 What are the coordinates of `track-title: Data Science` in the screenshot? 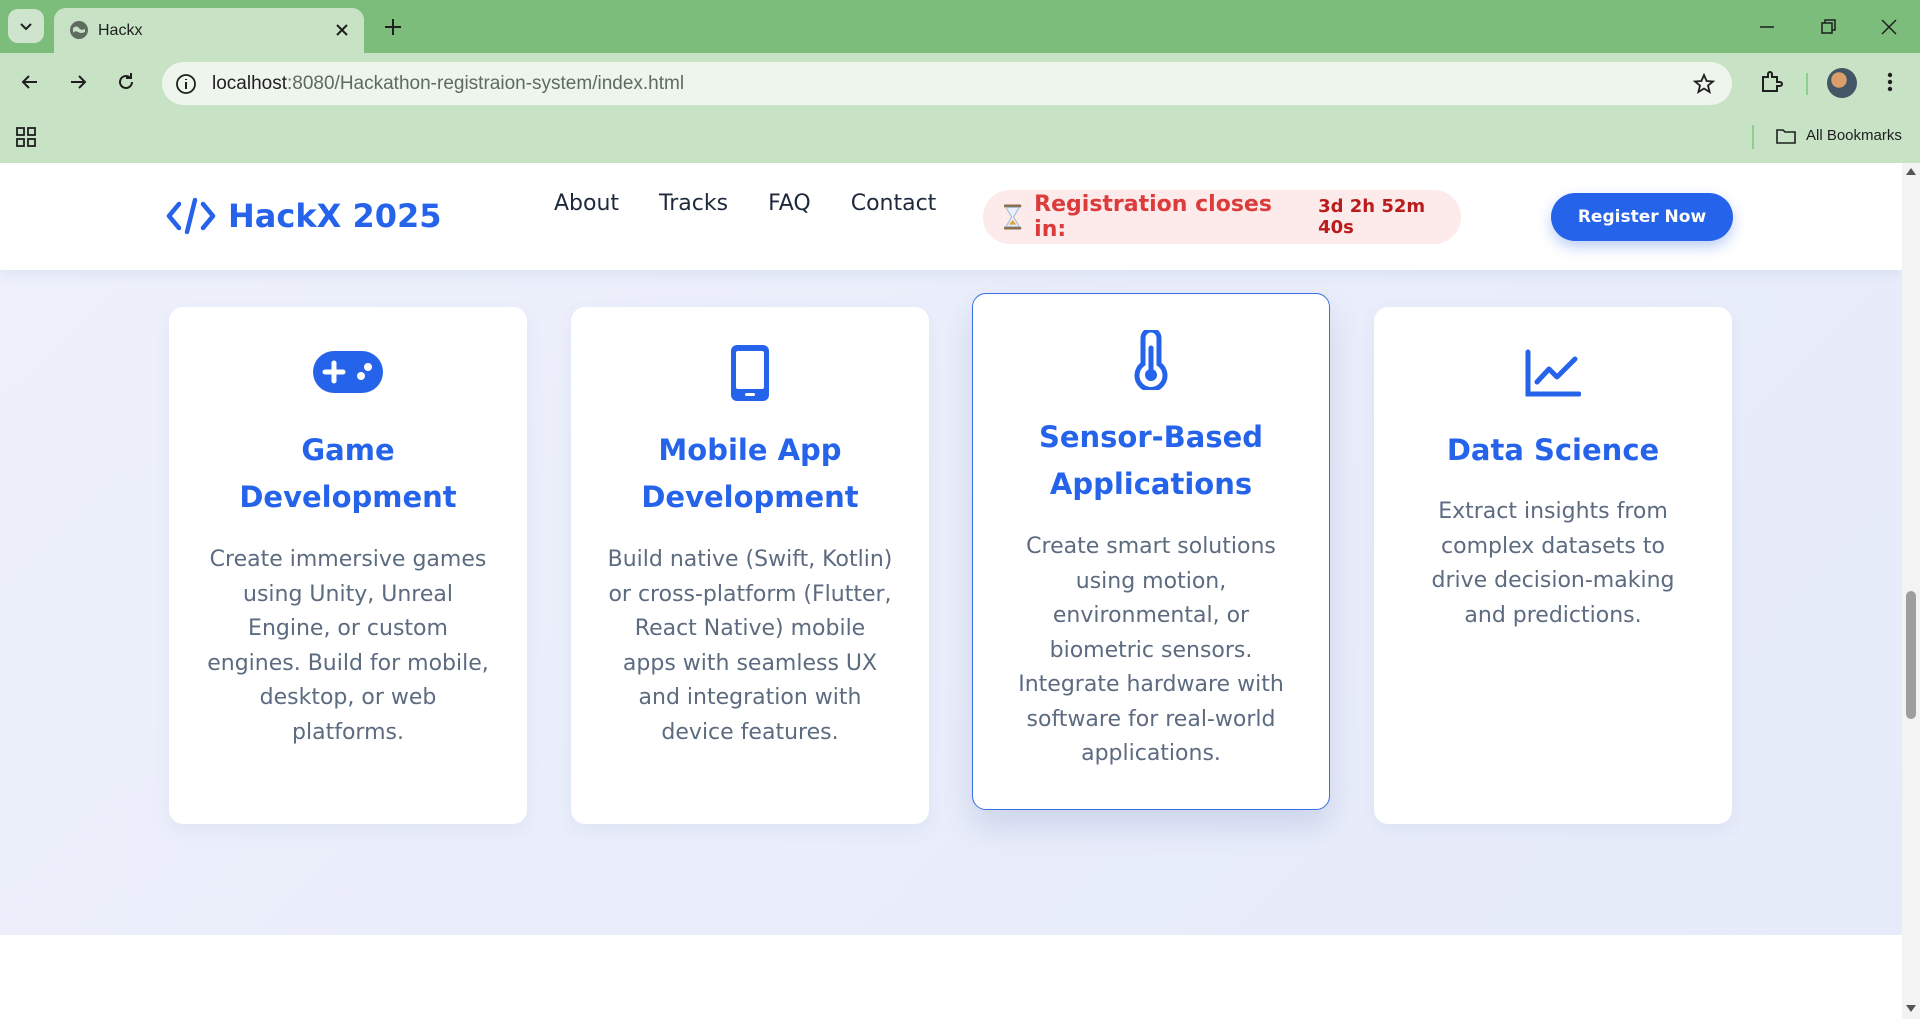 It's located at (1553, 450).